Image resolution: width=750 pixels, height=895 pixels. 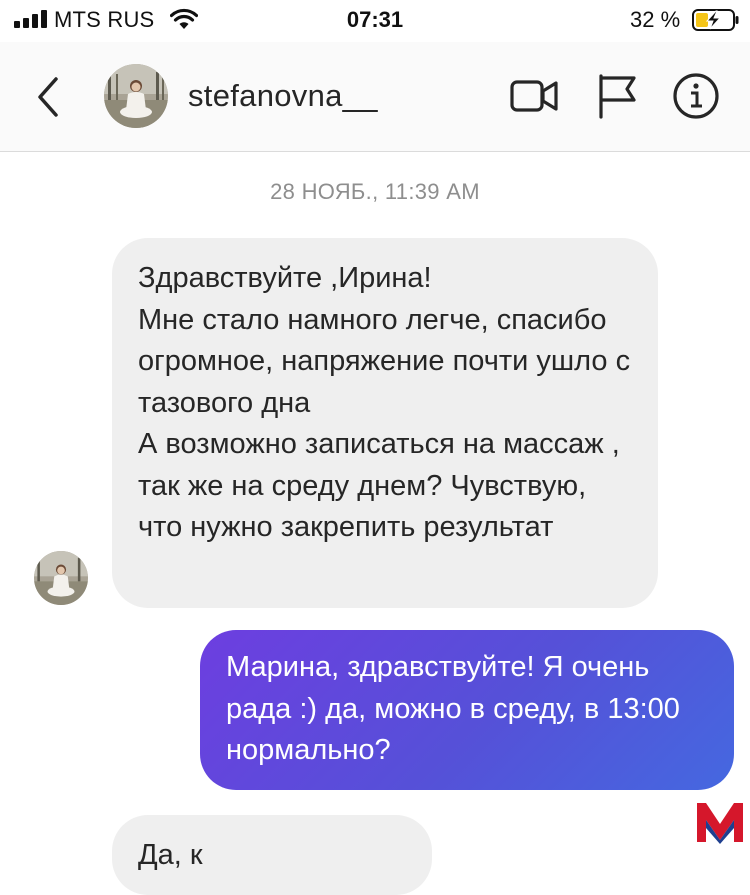 What do you see at coordinates (136, 96) in the screenshot?
I see `avatar` at bounding box center [136, 96].